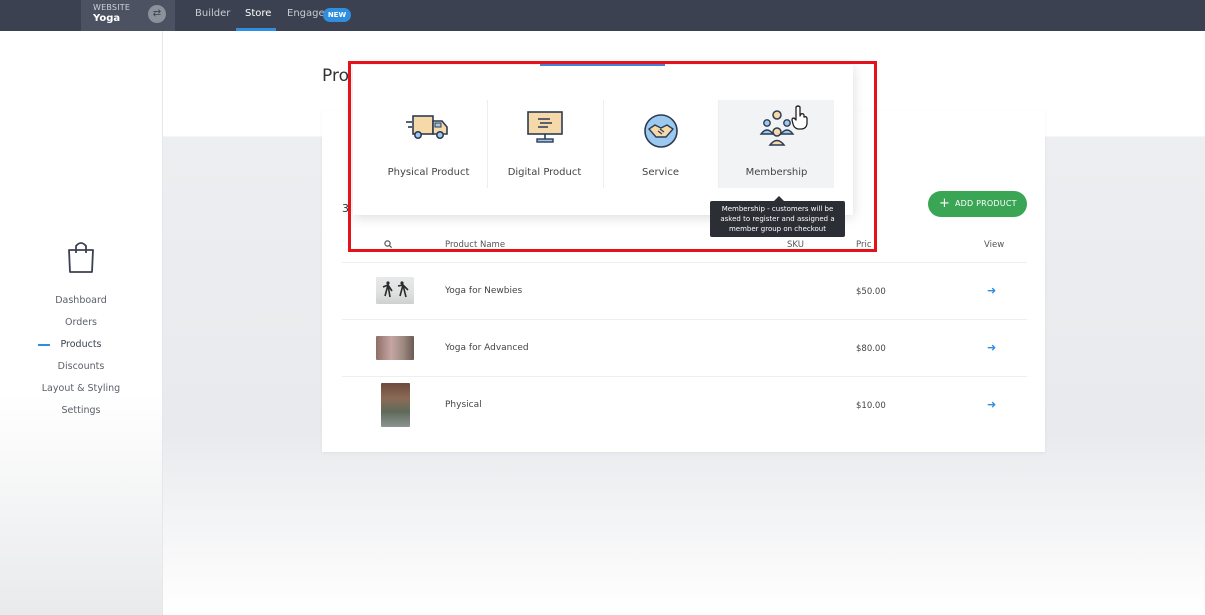  What do you see at coordinates (544, 144) in the screenshot?
I see `product-type-digital: Digital Product` at bounding box center [544, 144].